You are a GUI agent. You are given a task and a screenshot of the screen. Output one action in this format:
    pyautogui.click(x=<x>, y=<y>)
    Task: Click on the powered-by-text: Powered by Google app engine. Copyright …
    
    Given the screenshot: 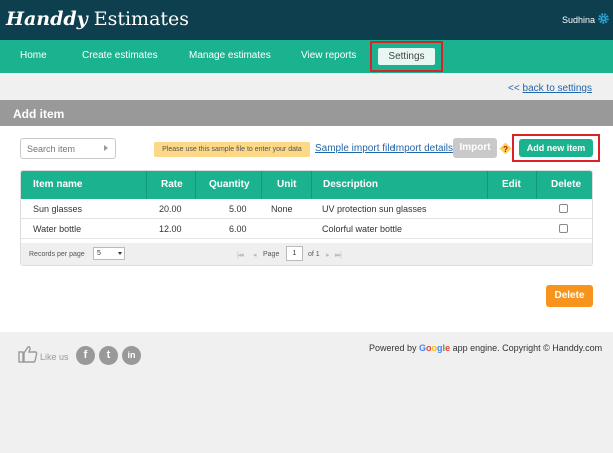 What is the action you would take?
    pyautogui.click(x=485, y=348)
    